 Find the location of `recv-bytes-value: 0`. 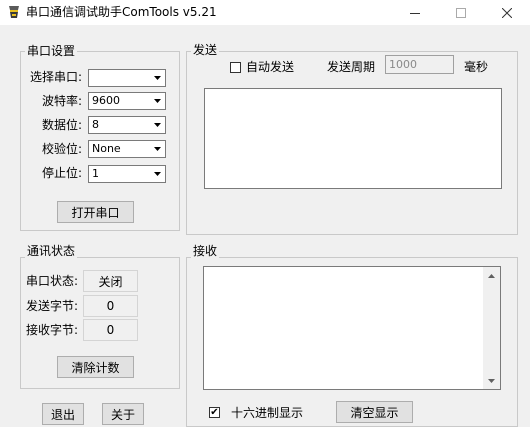

recv-bytes-value: 0 is located at coordinates (110, 330).